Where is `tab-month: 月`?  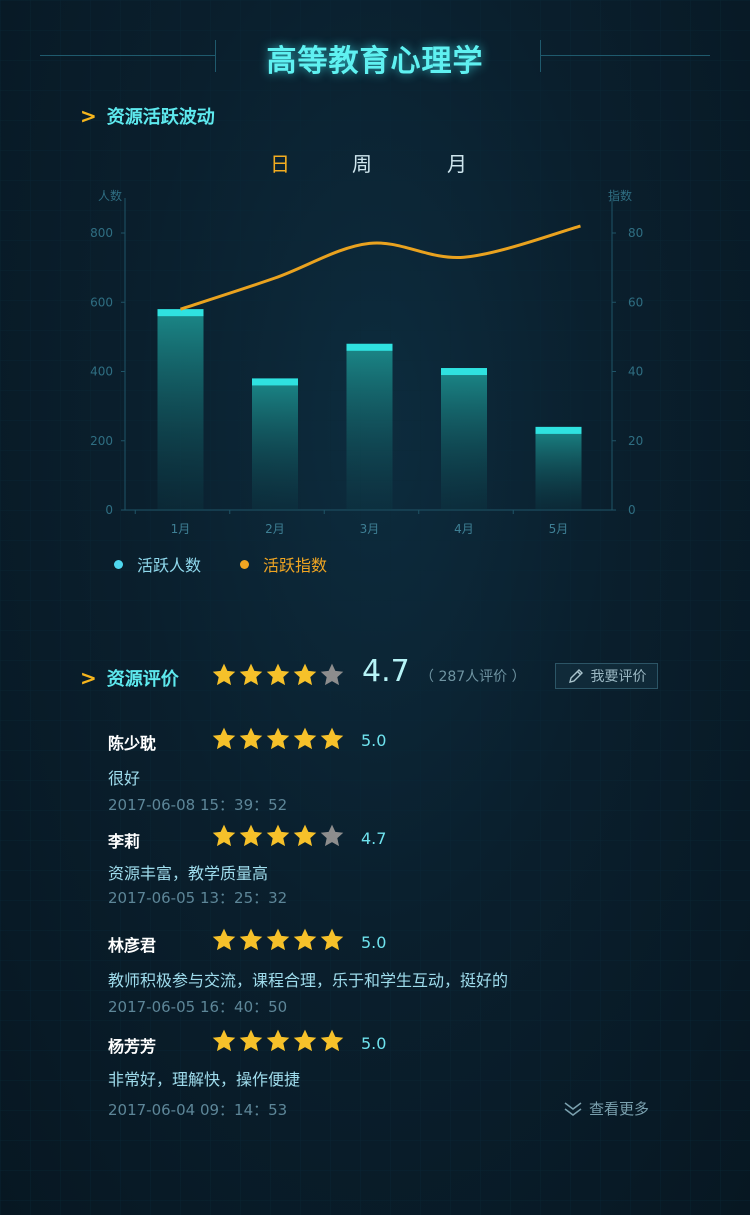
tab-month: 月 is located at coordinates (457, 162).